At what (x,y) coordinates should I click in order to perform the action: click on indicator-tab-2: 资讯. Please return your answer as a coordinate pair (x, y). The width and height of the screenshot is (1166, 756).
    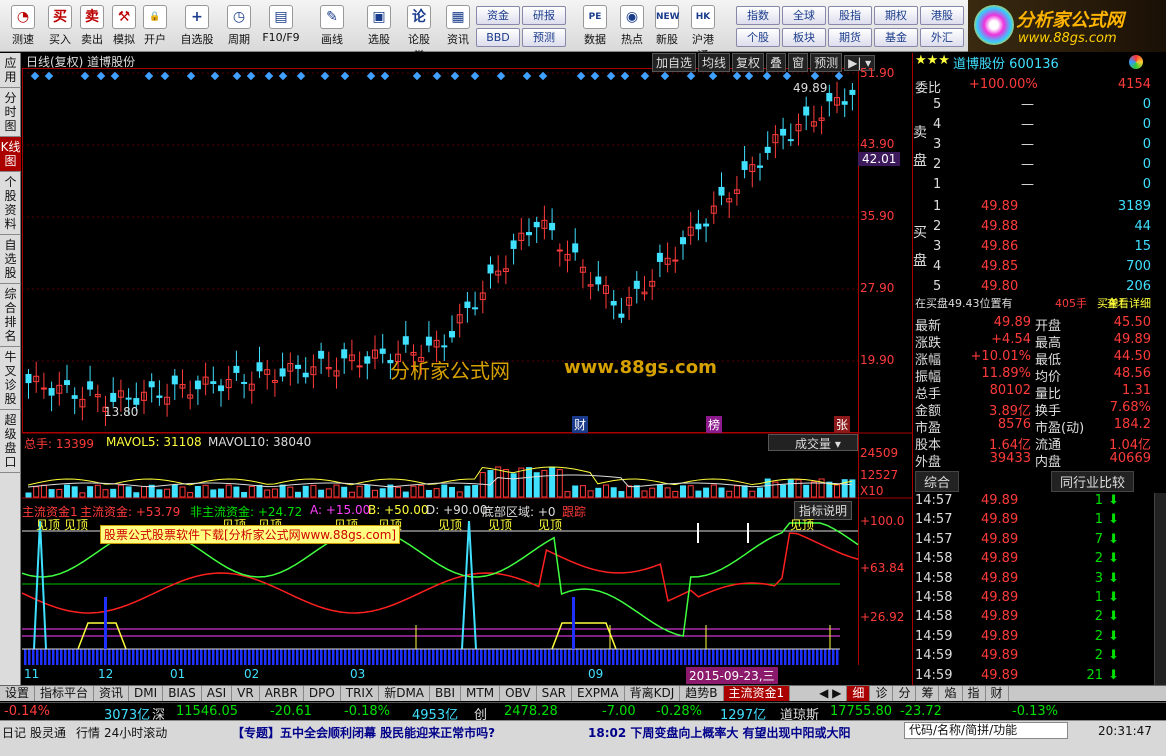
    Looking at the image, I should click on (112, 693).